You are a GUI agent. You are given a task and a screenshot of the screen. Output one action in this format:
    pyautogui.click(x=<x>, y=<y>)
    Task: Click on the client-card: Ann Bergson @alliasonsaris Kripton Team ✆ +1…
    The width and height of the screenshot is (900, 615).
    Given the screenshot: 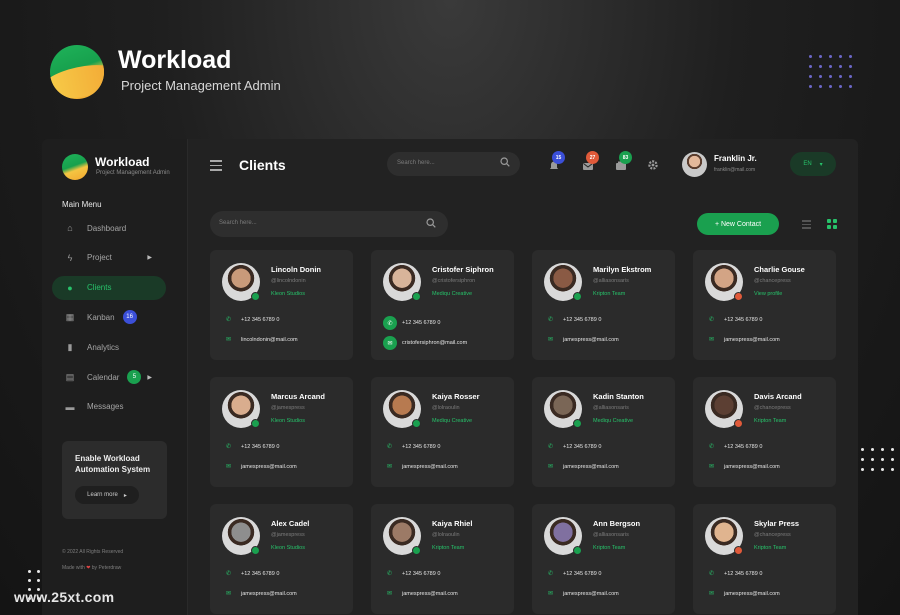 What is the action you would take?
    pyautogui.click(x=603, y=559)
    